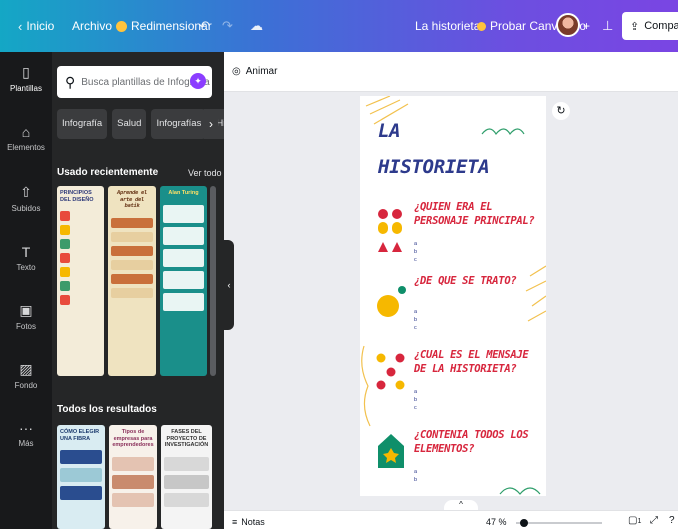 Image resolution: width=678 pixels, height=529 pixels. Describe the element at coordinates (478, 362) in the screenshot. I see `question-3: ¿CUAL ES EL MENSAJE DE LA HISTORIETA?` at that location.